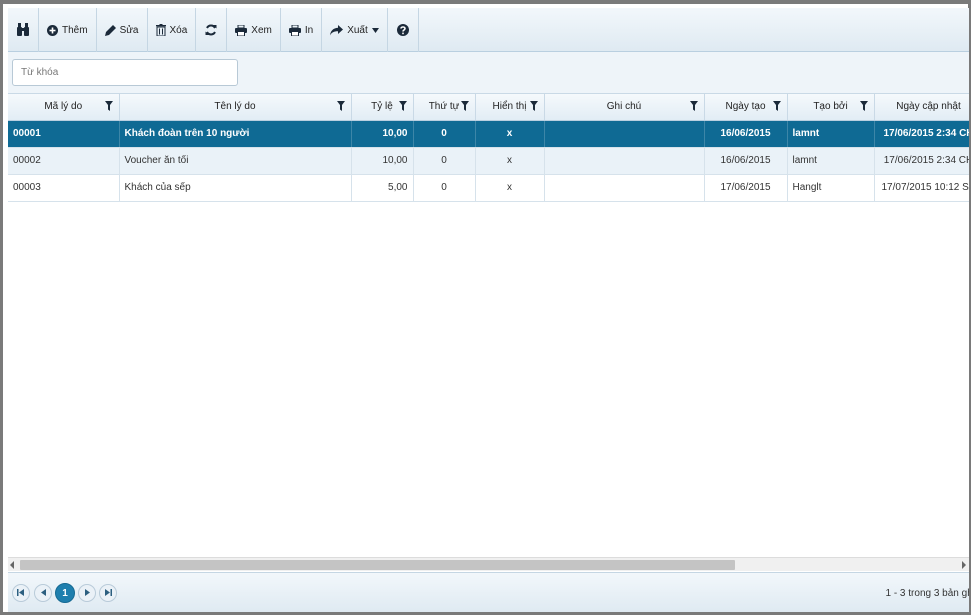  What do you see at coordinates (337, 30) in the screenshot?
I see `share-arrow-icon` at bounding box center [337, 30].